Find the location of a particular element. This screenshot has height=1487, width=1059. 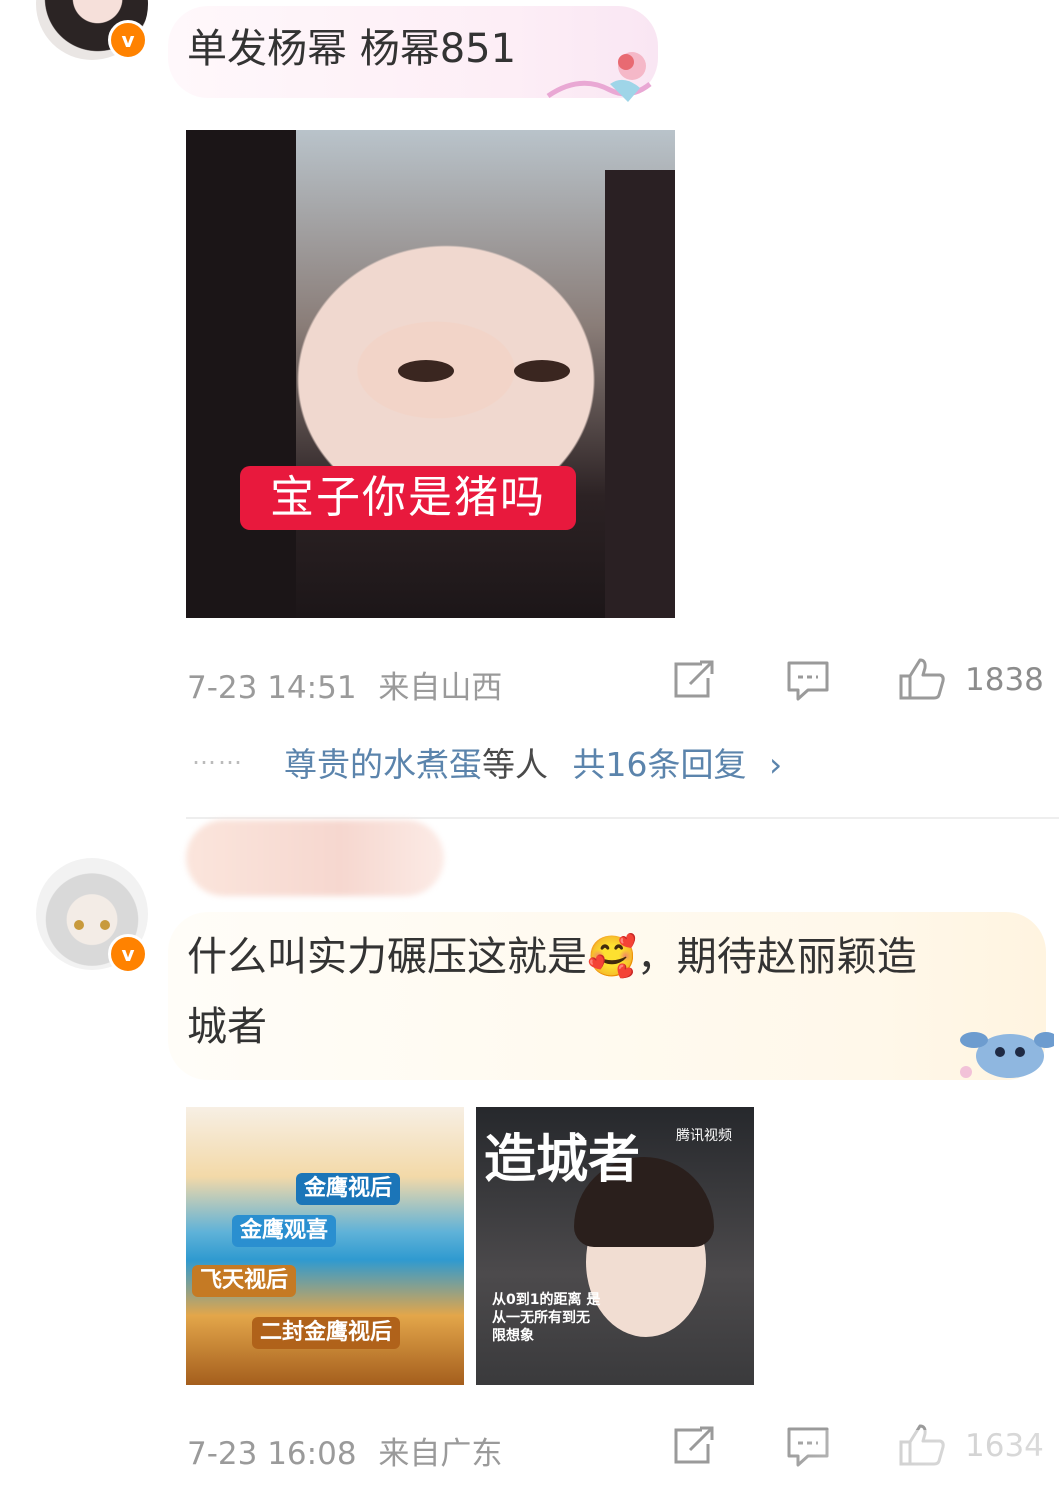

reply-user-name: 尊贵的水煮蛋 is located at coordinates (383, 764).